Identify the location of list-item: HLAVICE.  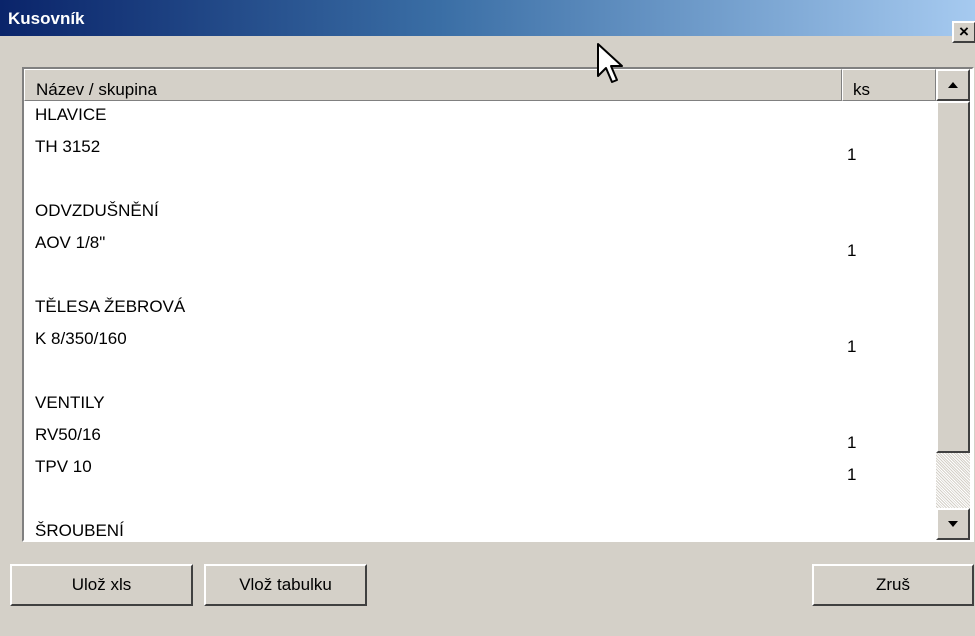
(480, 117).